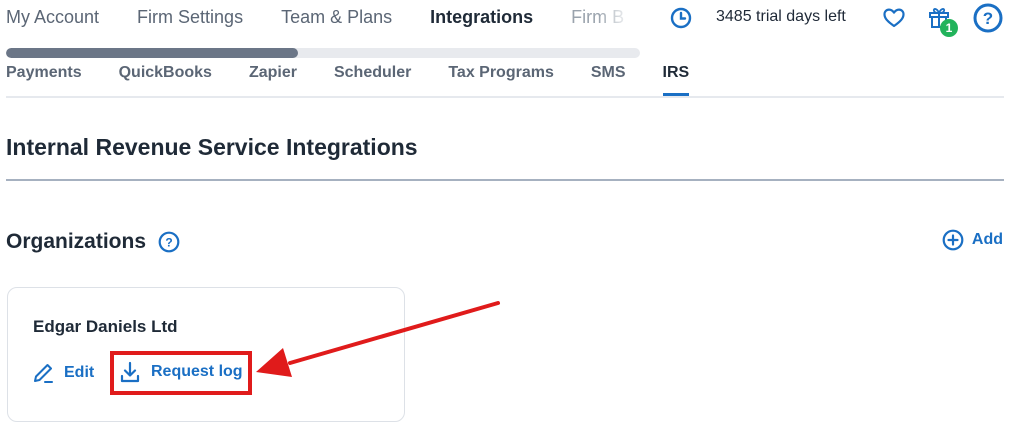 The height and width of the screenshot is (431, 1010). What do you see at coordinates (273, 78) in the screenshot?
I see `subtab-zapier: Zapier` at bounding box center [273, 78].